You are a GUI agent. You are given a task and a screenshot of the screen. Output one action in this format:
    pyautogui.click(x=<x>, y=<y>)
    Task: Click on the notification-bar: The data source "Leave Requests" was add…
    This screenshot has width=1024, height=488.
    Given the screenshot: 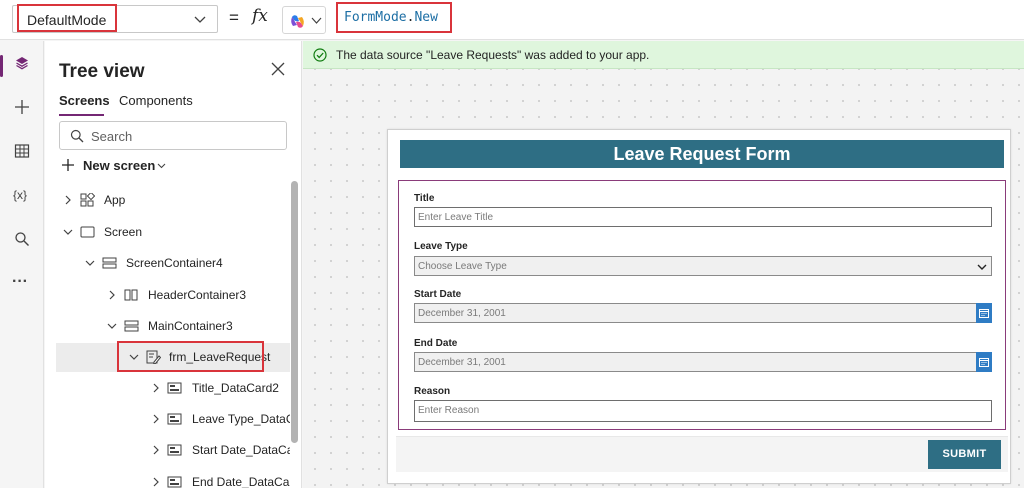 What is the action you would take?
    pyautogui.click(x=663, y=55)
    